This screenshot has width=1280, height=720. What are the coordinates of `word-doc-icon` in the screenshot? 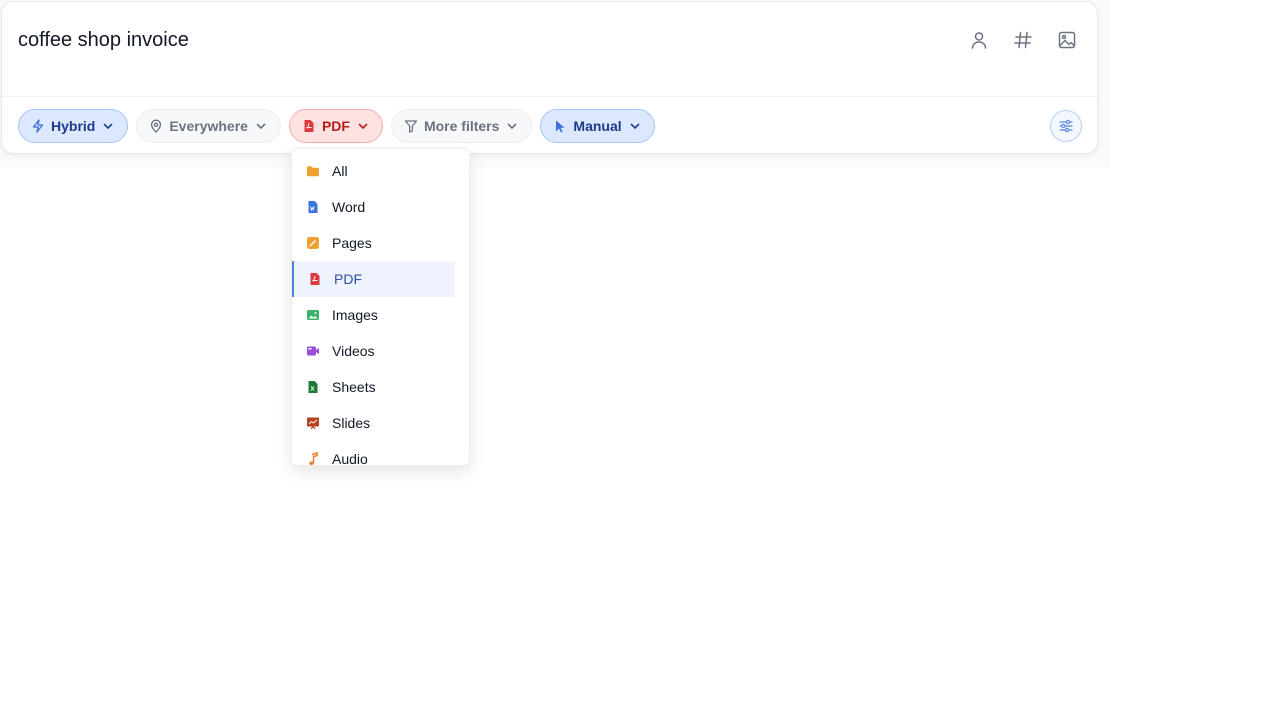 It's located at (313, 207).